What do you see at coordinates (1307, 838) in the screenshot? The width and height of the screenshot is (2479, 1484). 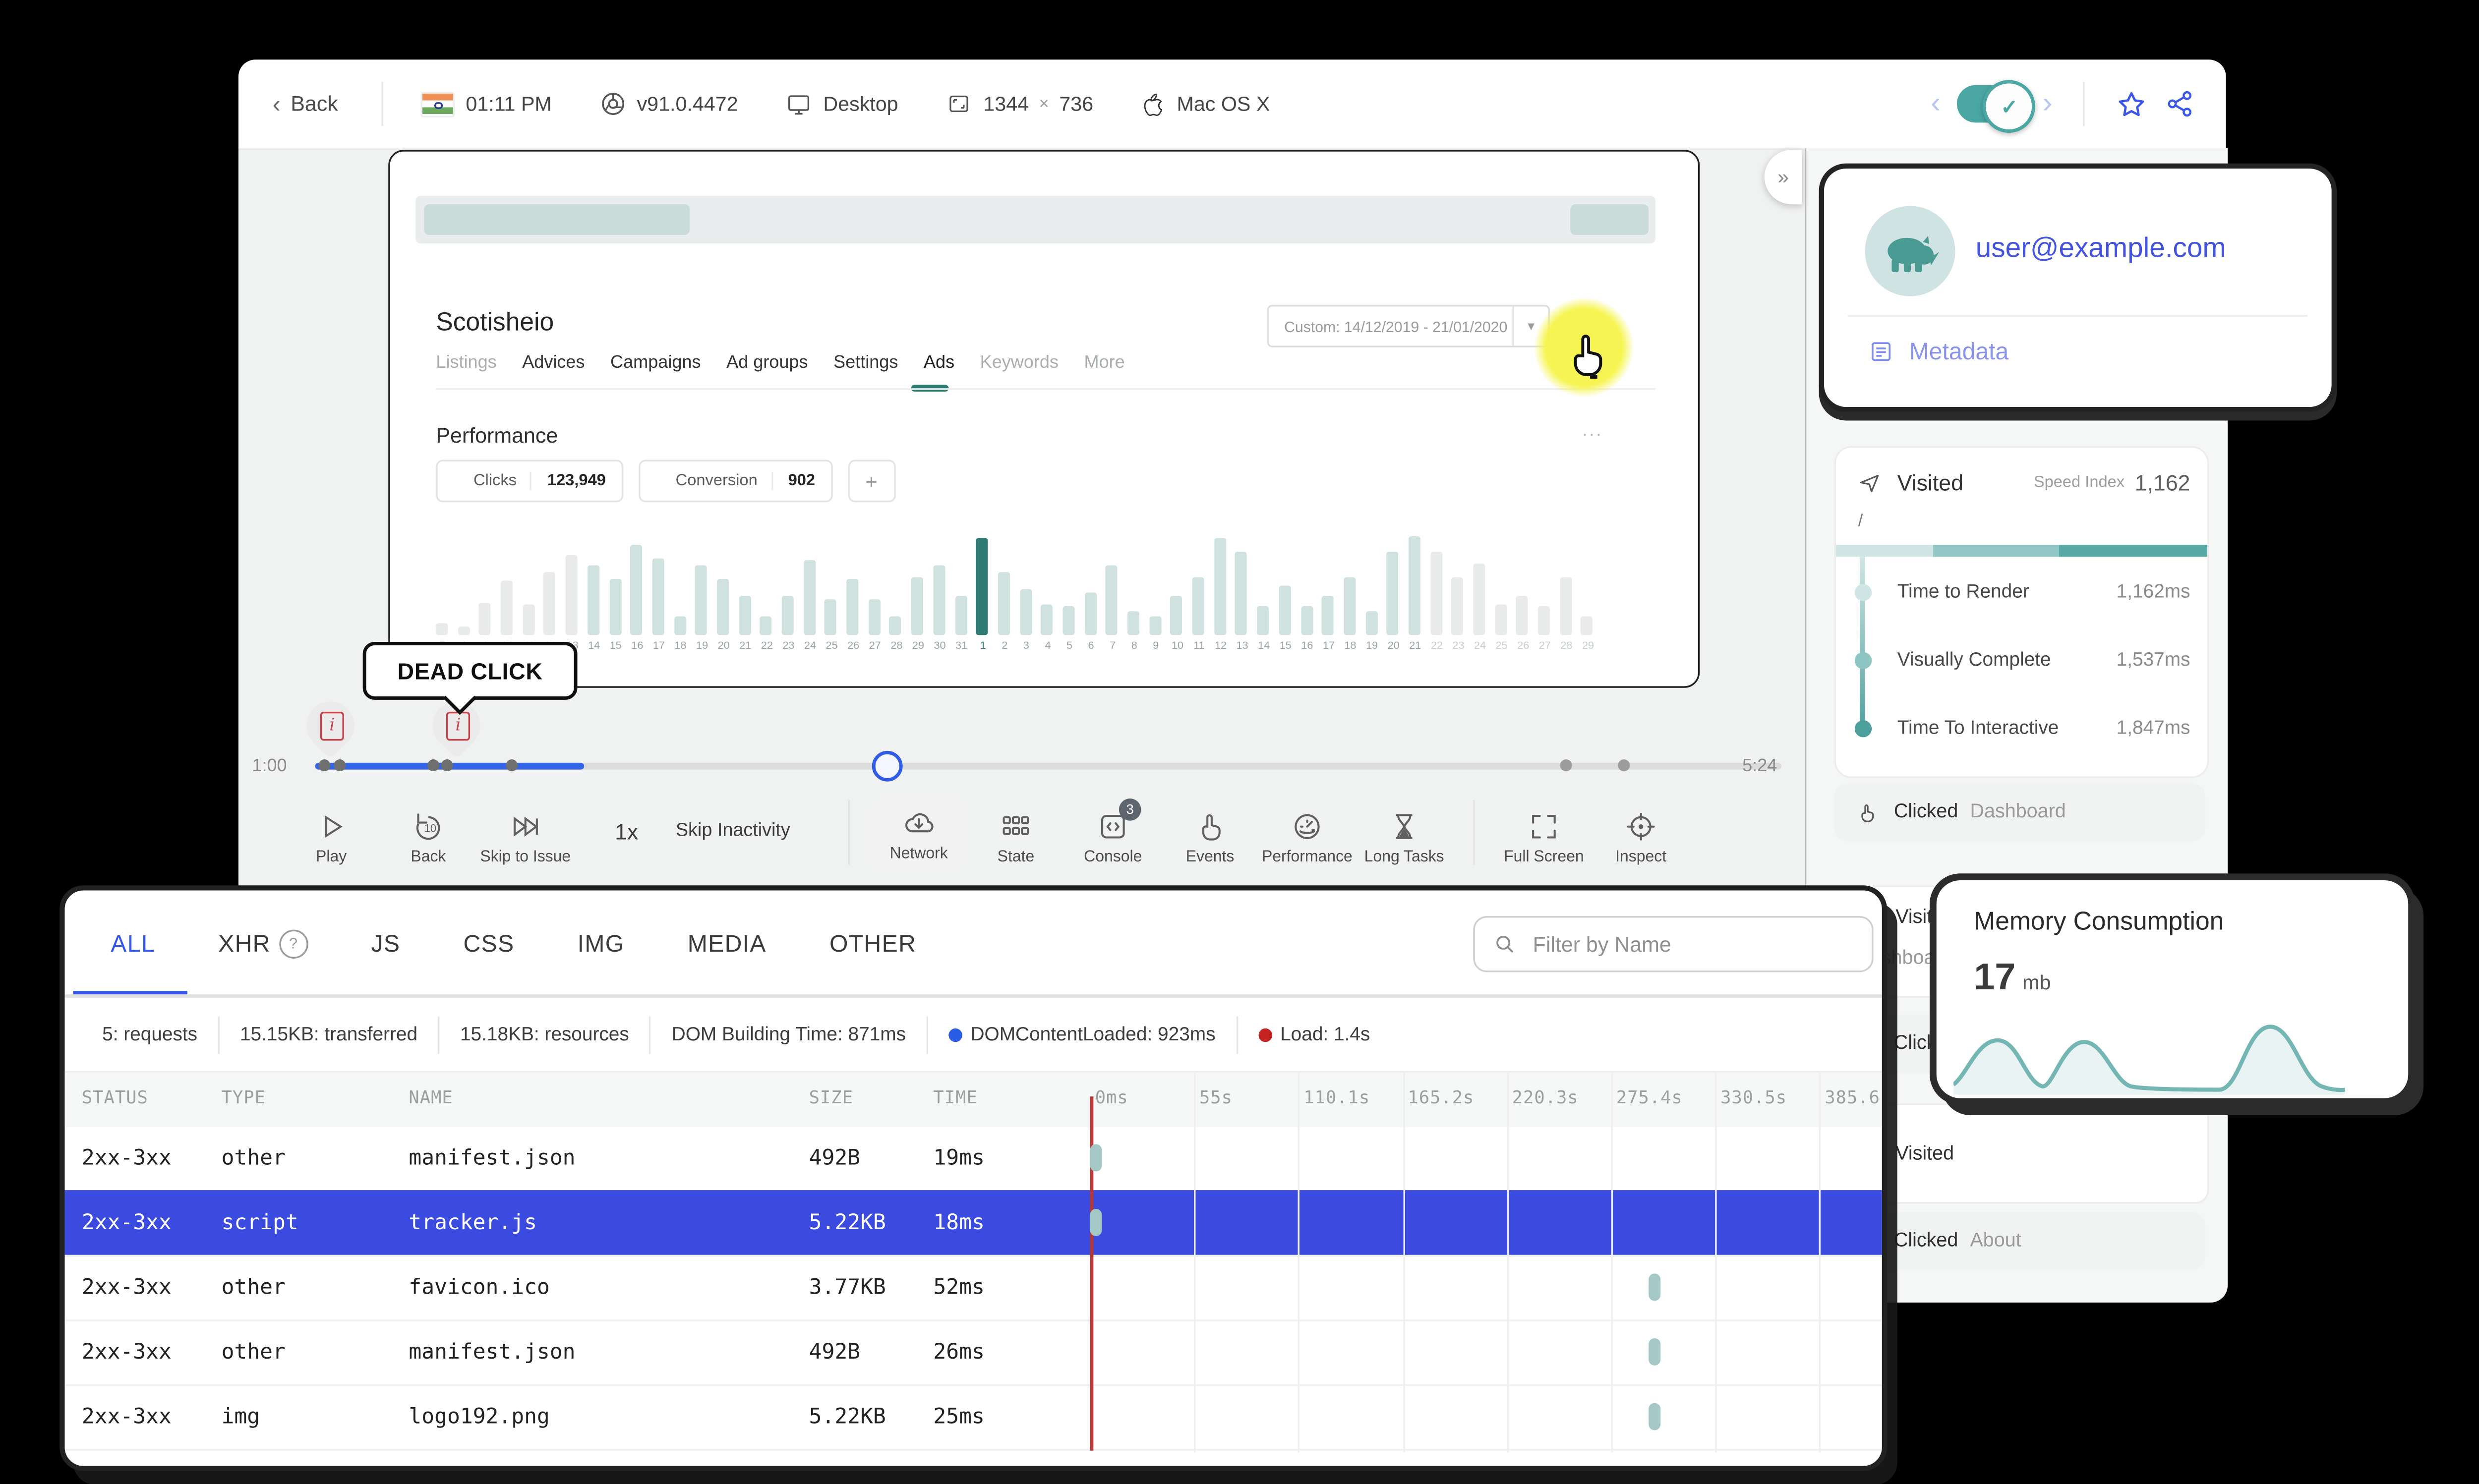 I see `panel-performance-button: Performance` at bounding box center [1307, 838].